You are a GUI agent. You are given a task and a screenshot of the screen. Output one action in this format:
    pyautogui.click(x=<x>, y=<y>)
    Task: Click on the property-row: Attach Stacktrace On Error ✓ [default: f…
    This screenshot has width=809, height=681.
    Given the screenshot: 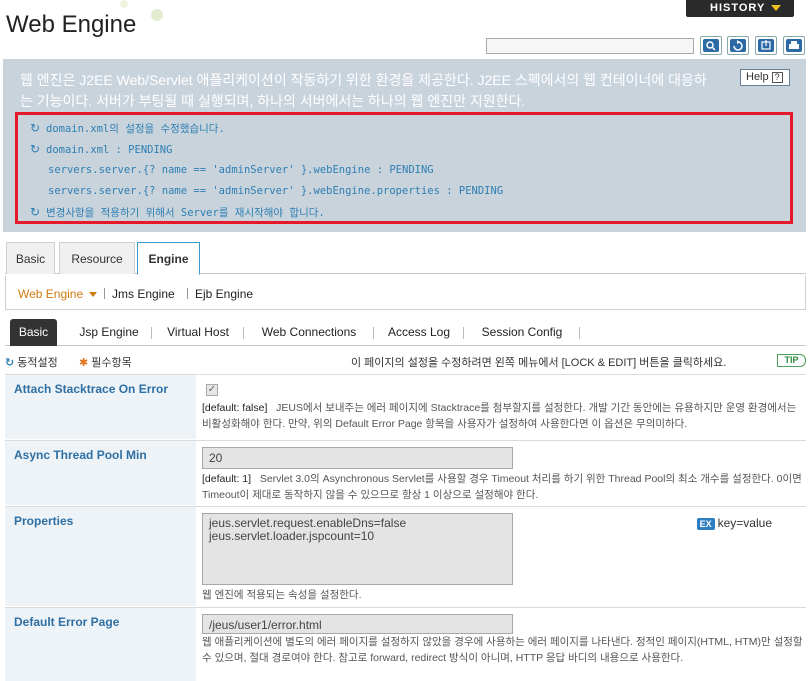 What is the action you would take?
    pyautogui.click(x=405, y=406)
    